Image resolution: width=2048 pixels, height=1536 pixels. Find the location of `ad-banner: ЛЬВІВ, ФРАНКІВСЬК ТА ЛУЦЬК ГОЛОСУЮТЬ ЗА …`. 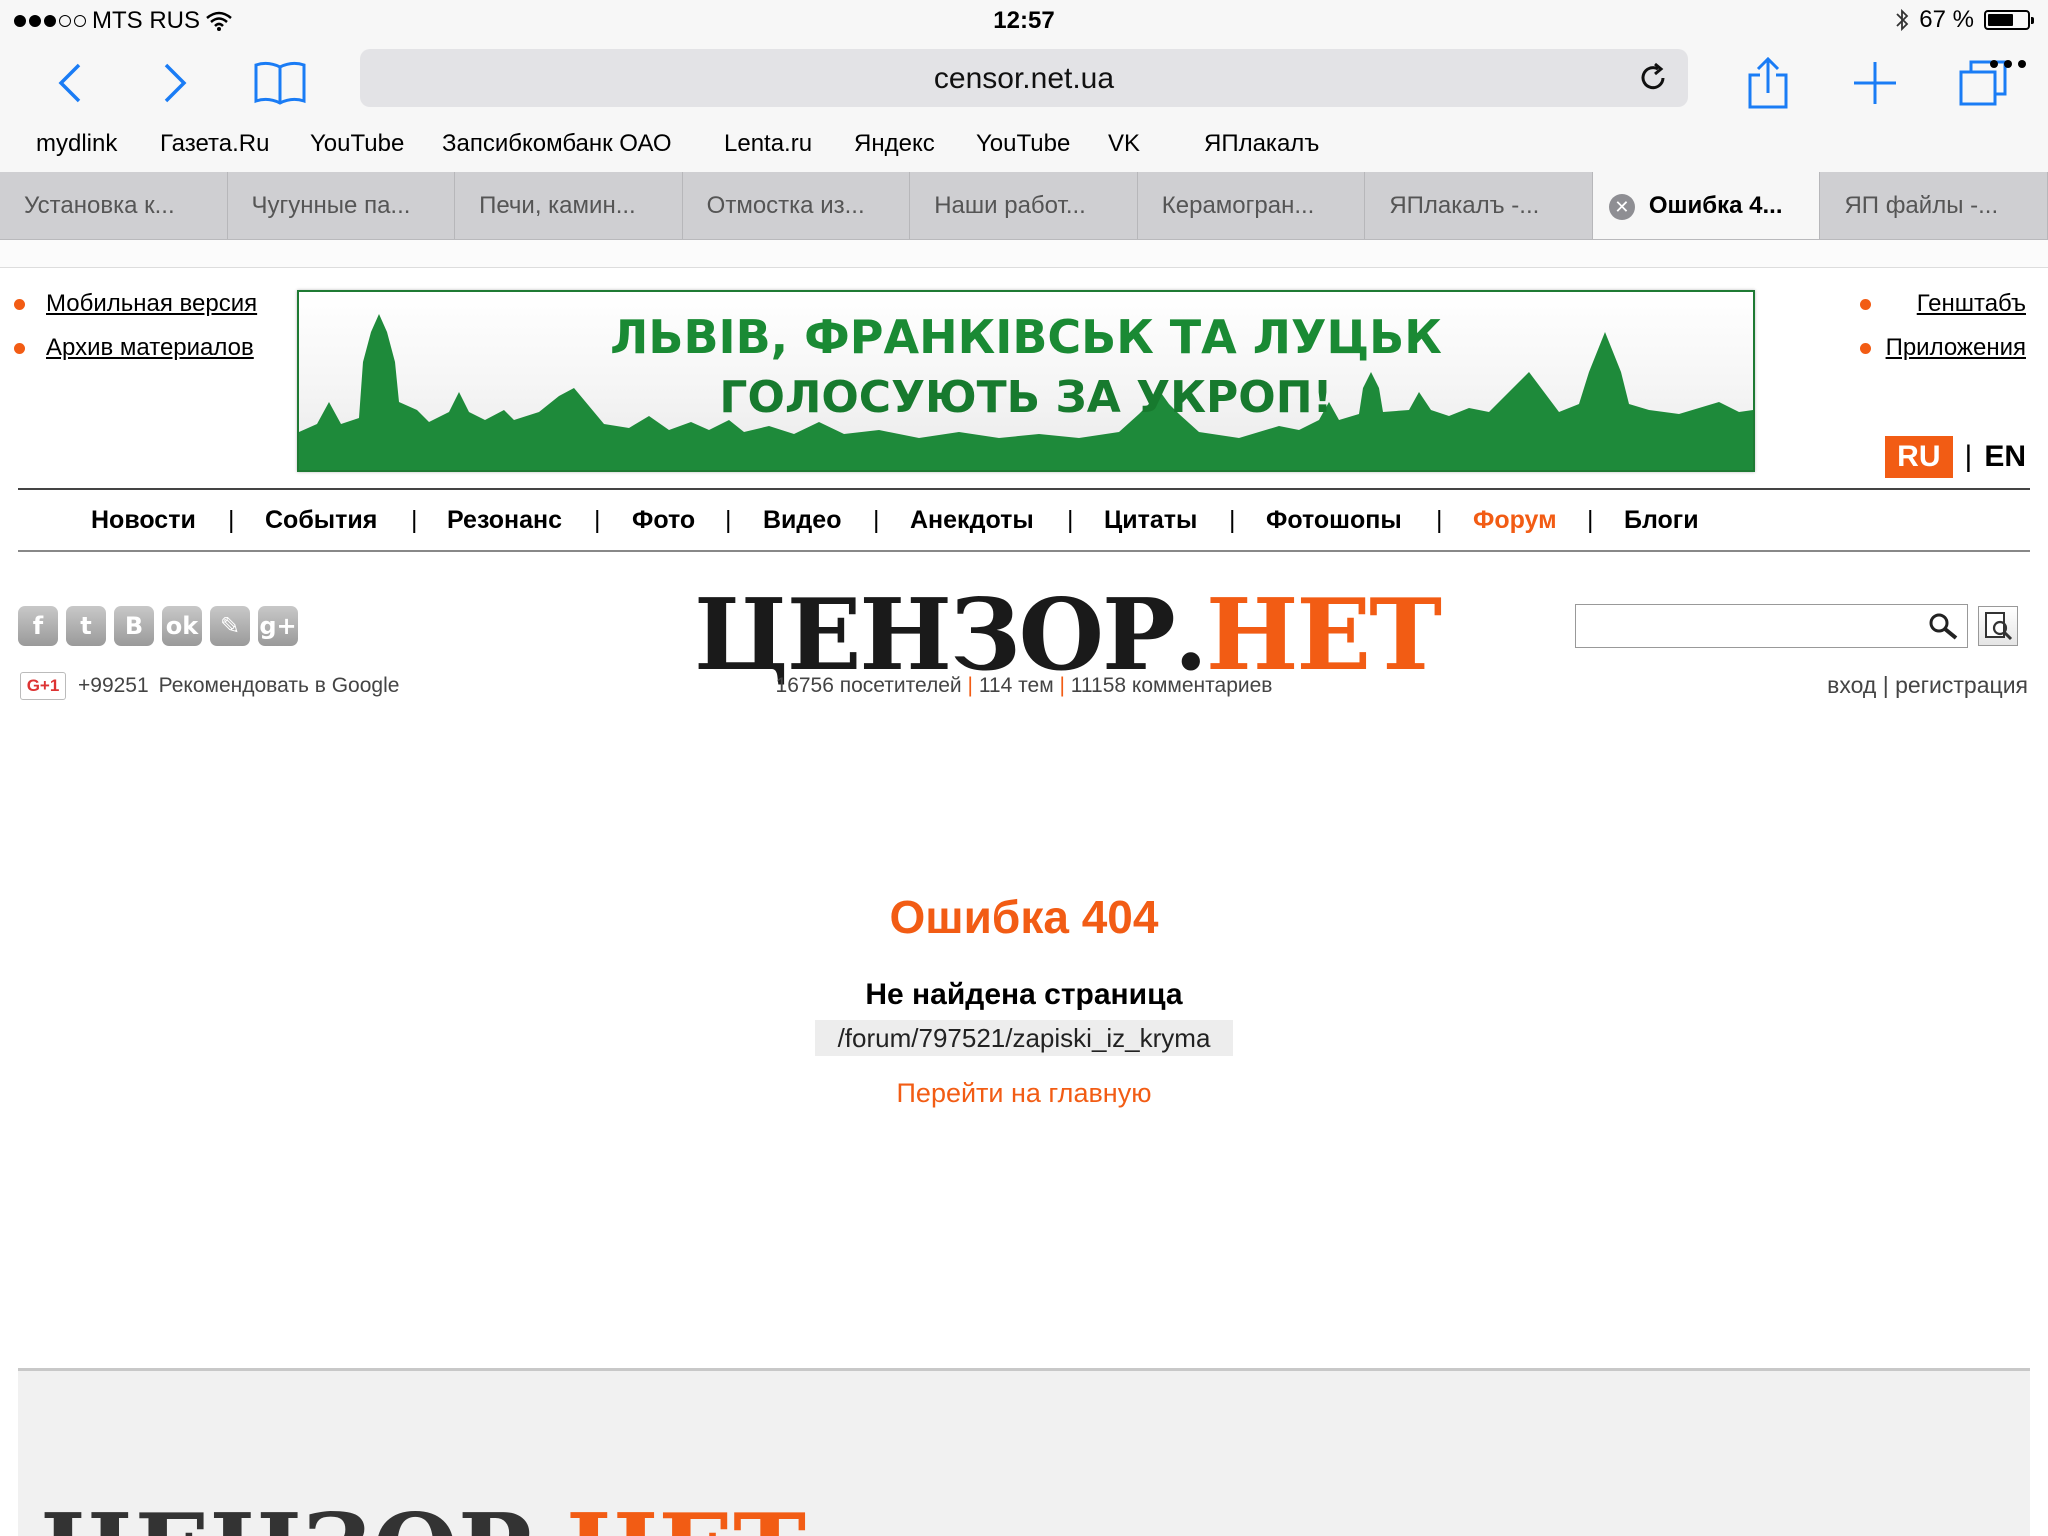

ad-banner: ЛЬВІВ, ФРАНКІВСЬК ТА ЛУЦЬК ГОЛОСУЮТЬ ЗА … is located at coordinates (1026, 381).